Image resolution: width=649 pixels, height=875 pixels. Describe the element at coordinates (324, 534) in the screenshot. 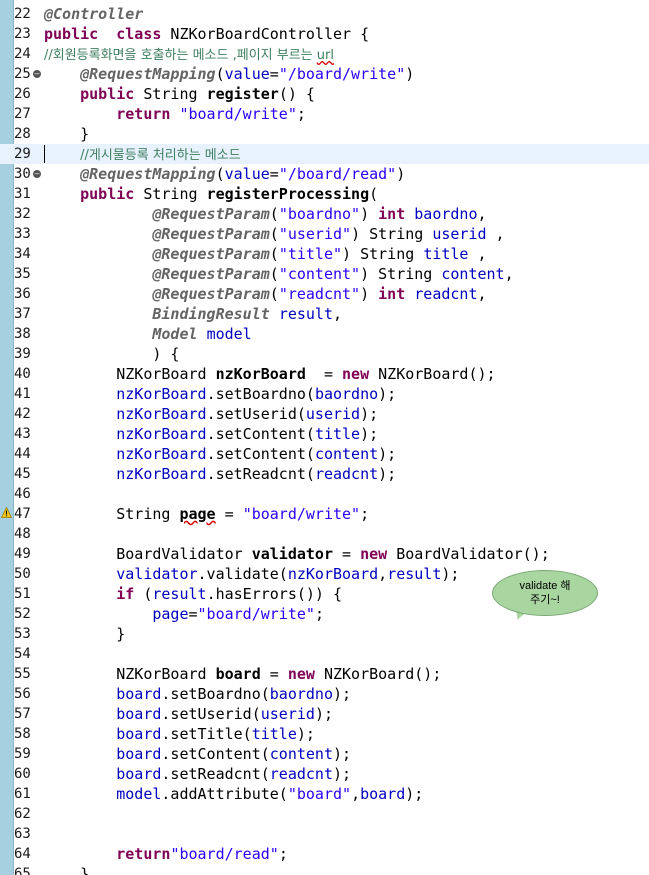

I see `code-line: 48` at that location.